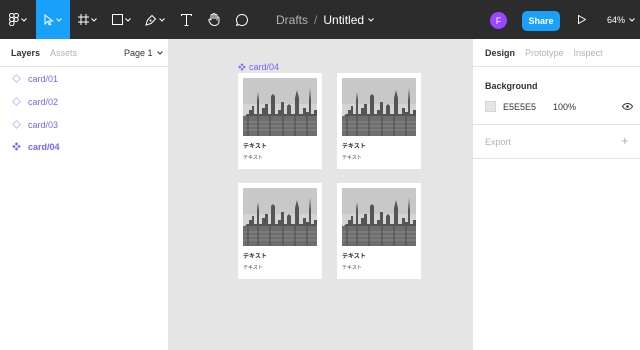 Image resolution: width=640 pixels, height=350 pixels. I want to click on layer-name: card/02, so click(43, 101).